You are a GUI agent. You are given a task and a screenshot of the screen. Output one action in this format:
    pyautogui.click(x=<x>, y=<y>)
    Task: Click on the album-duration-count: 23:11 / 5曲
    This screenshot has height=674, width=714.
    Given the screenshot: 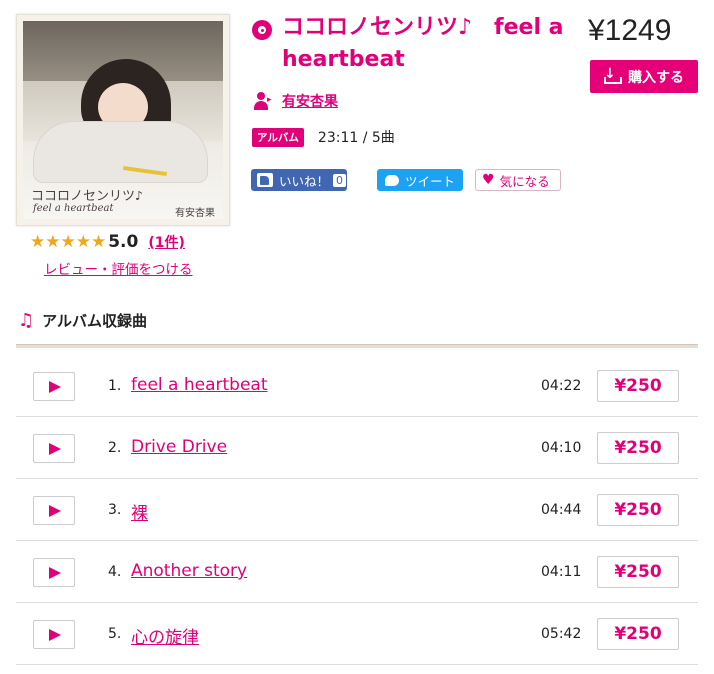 What is the action you would take?
    pyautogui.click(x=356, y=138)
    